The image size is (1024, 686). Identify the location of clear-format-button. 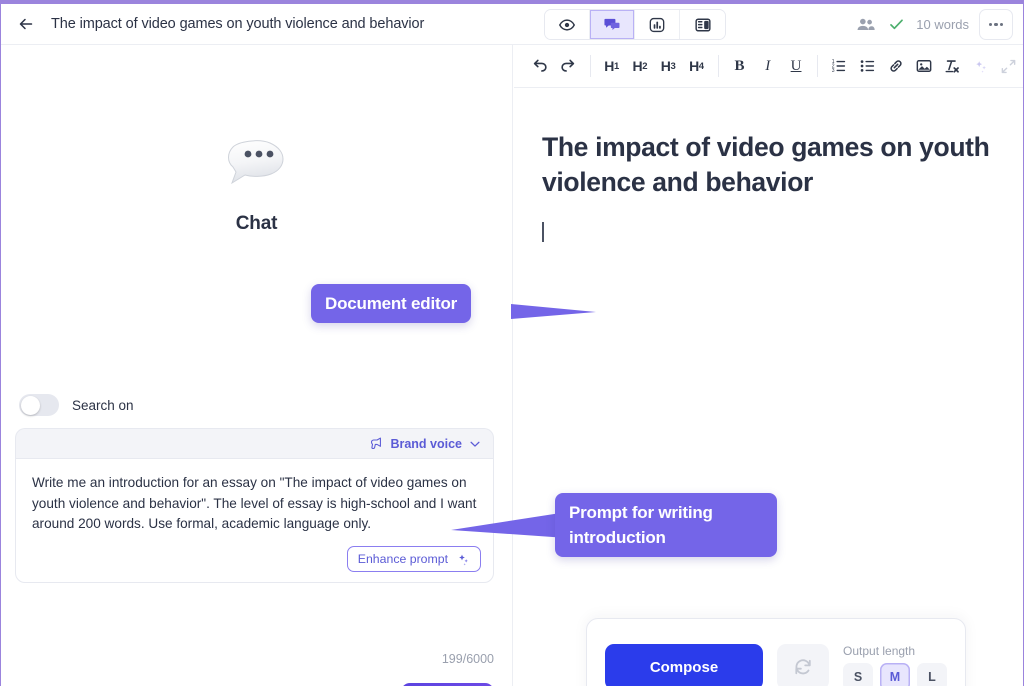
(952, 66).